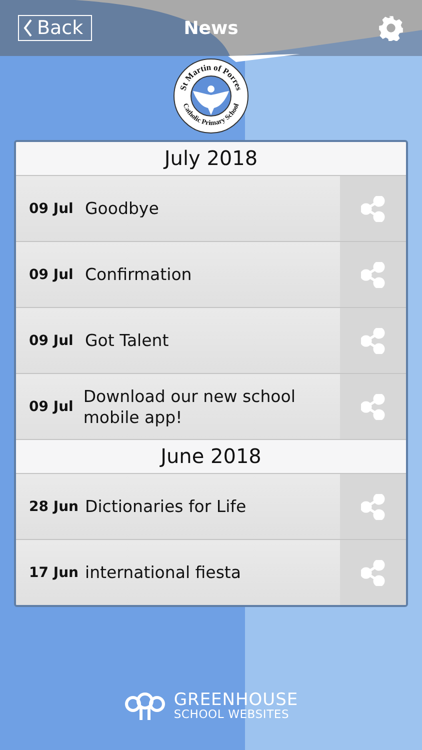 The height and width of the screenshot is (750, 422). Describe the element at coordinates (165, 506) in the screenshot. I see `news-title: Dictionaries for Life` at that location.